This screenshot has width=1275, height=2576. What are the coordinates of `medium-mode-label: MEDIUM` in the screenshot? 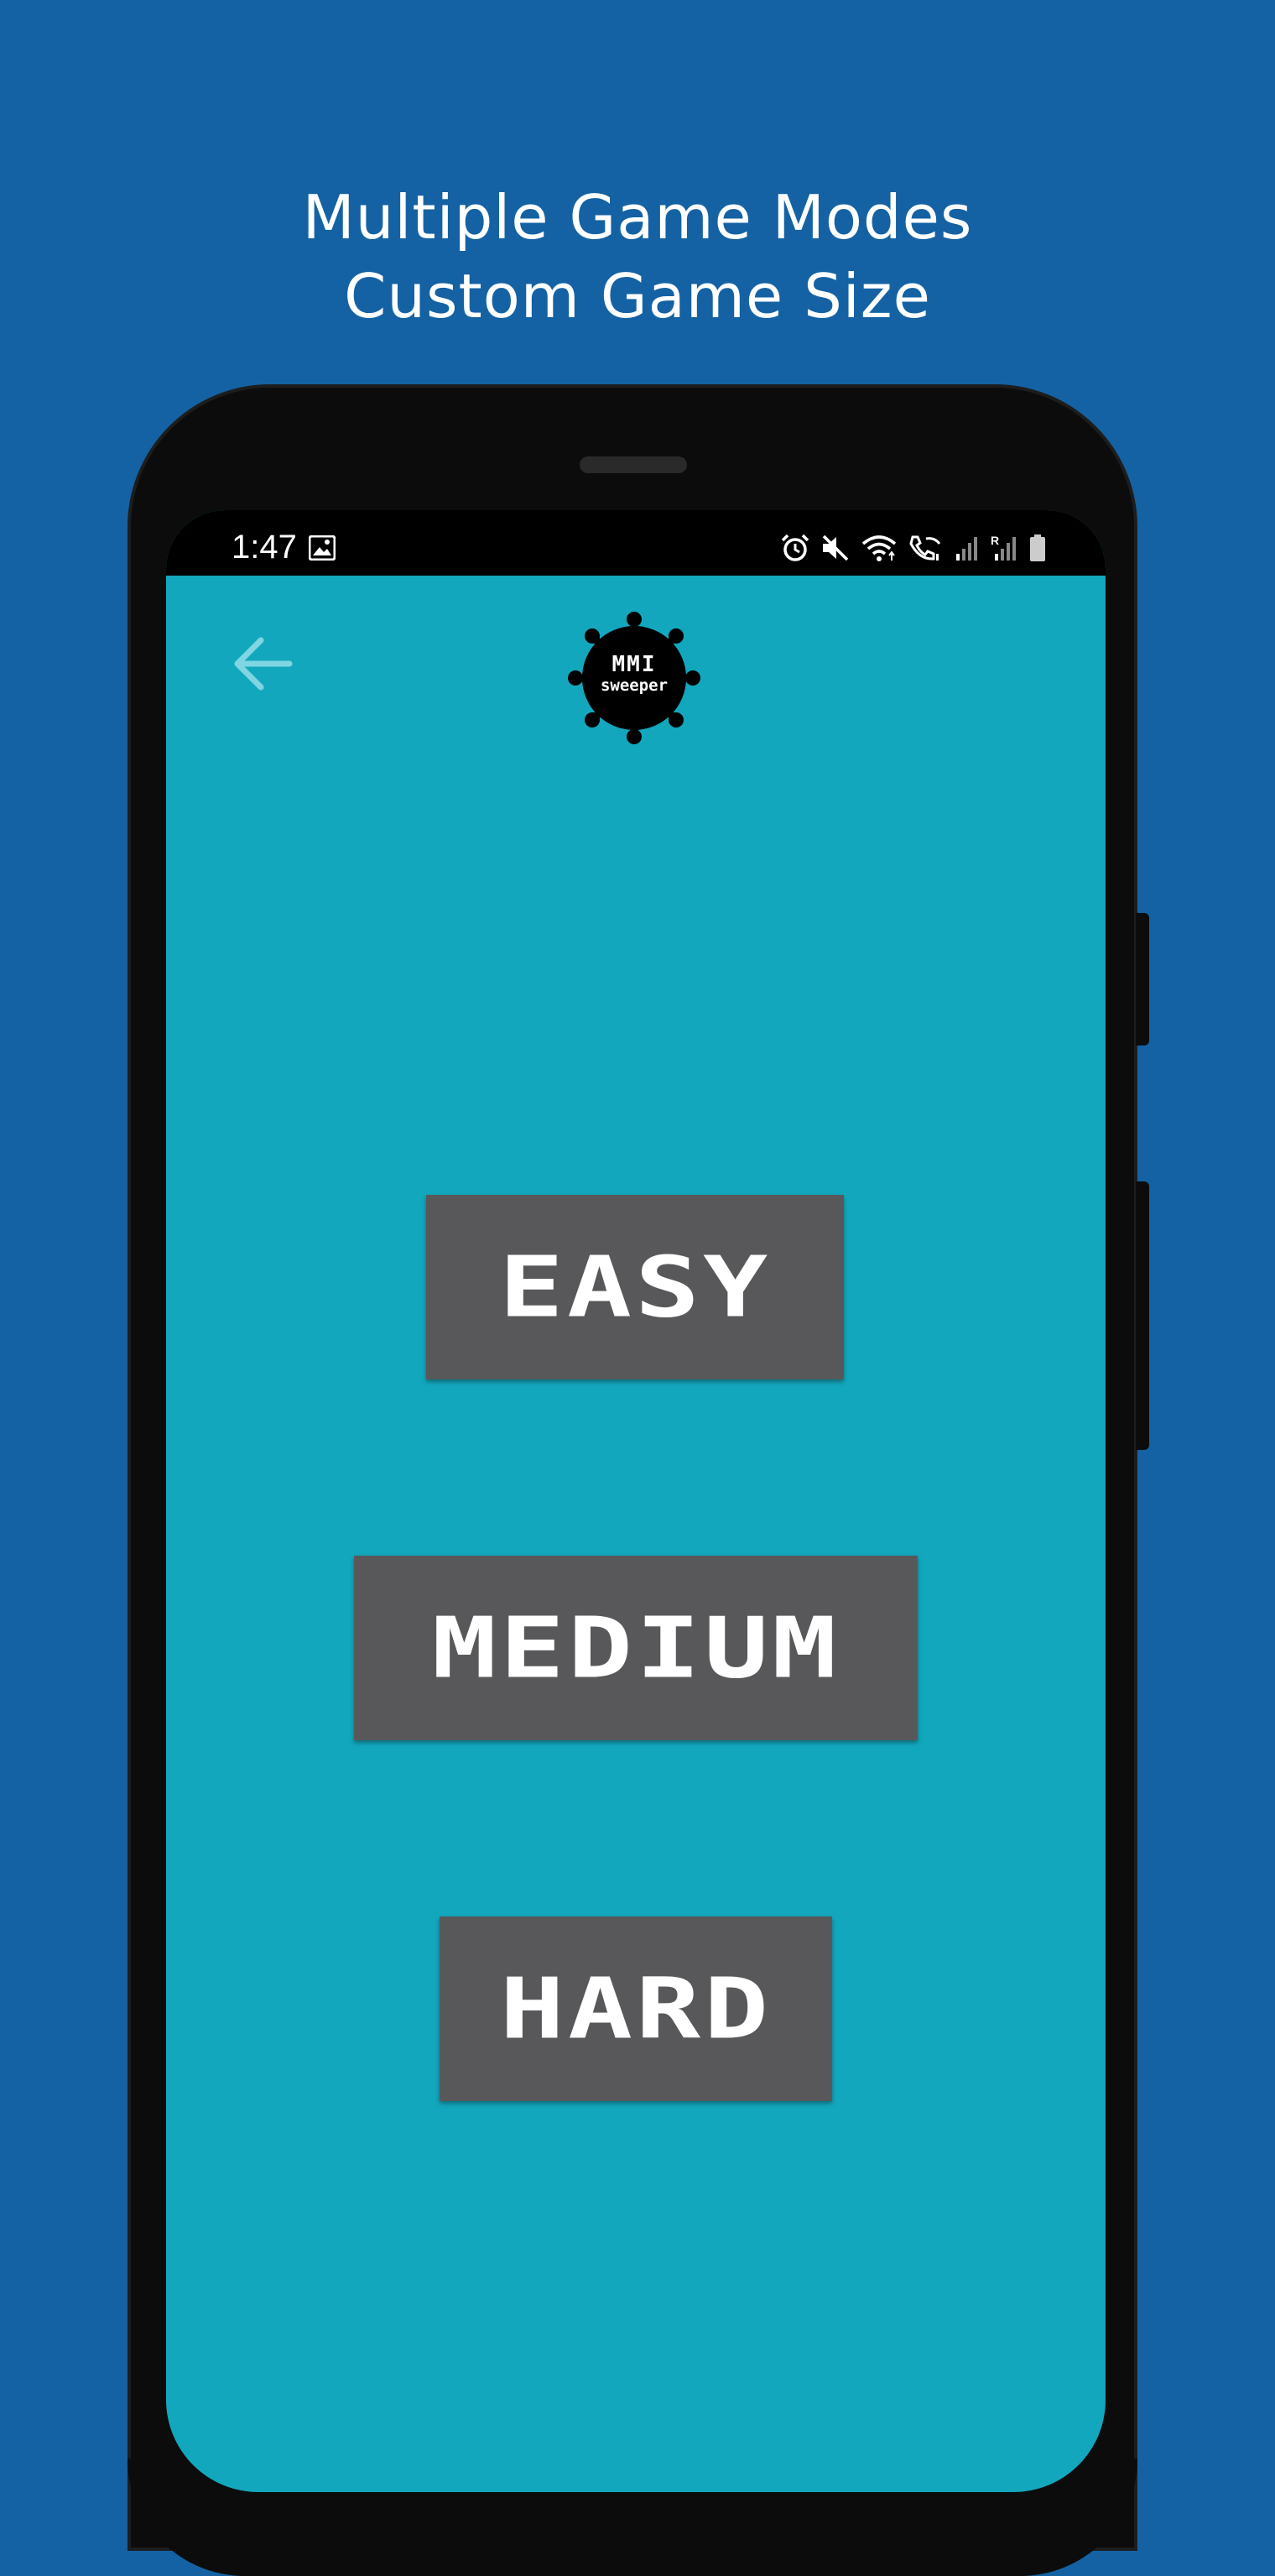 It's located at (635, 1647).